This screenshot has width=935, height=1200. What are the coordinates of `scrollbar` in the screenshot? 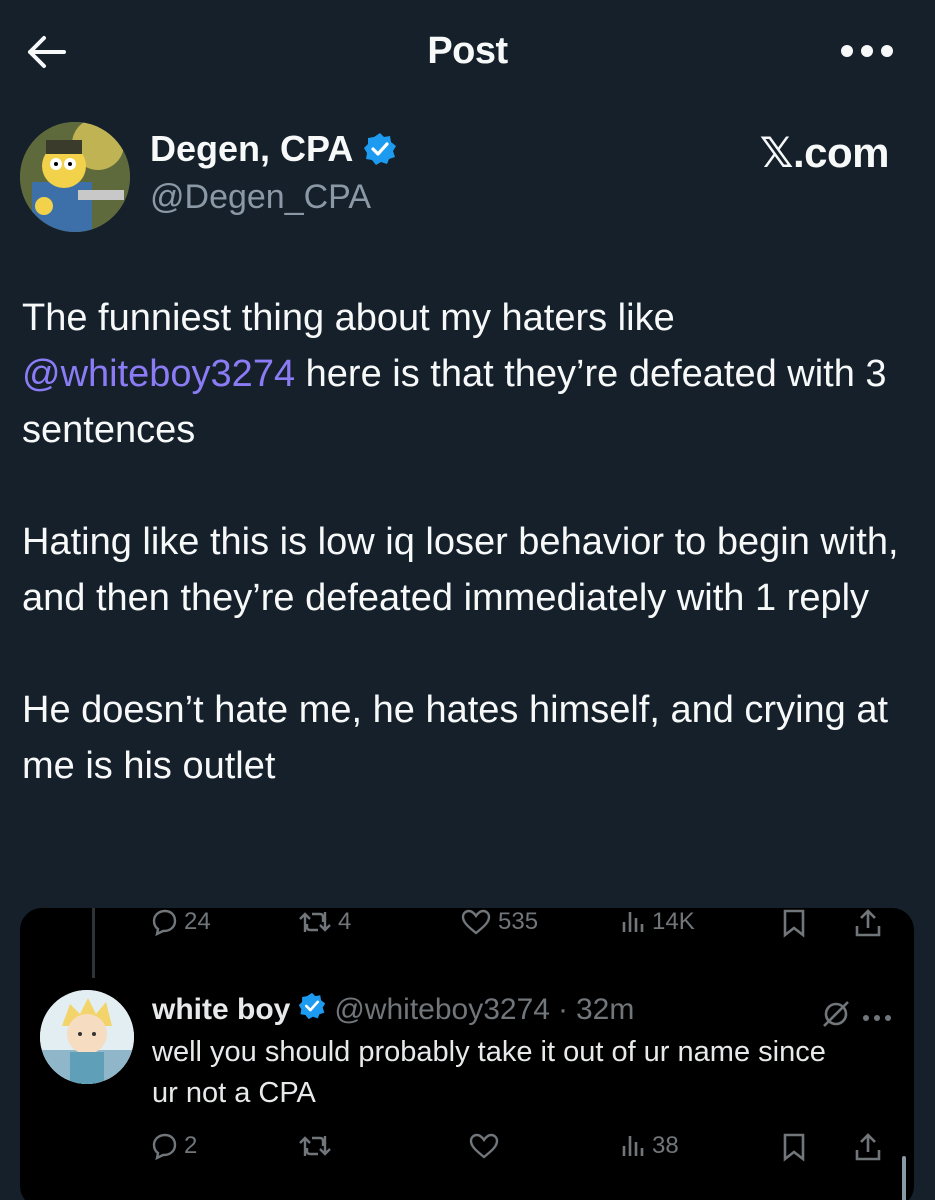 It's located at (904, 1178).